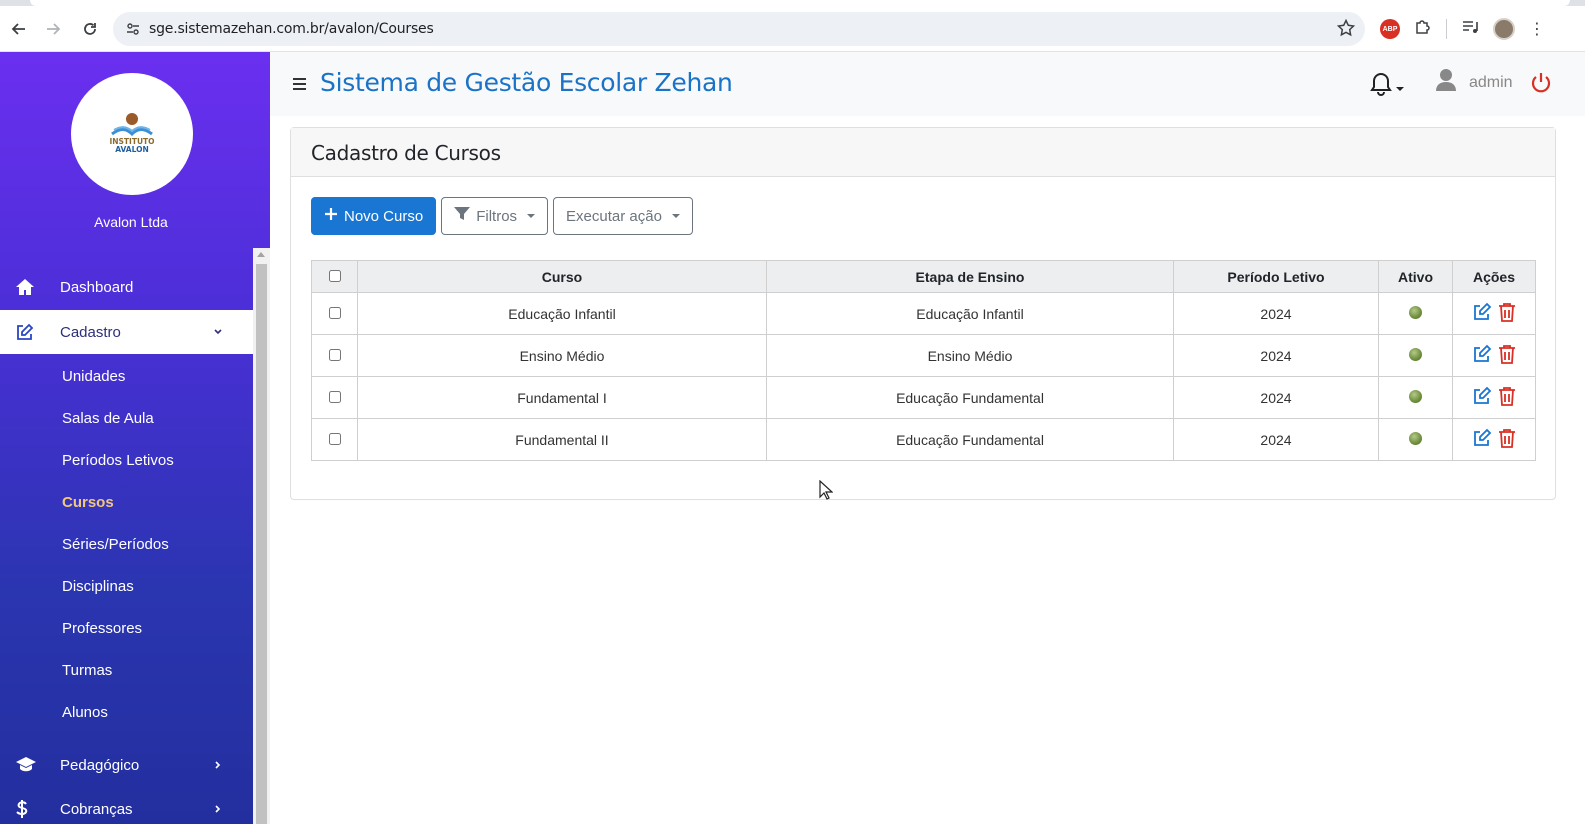 The image size is (1585, 824). I want to click on svg-text: AVALON, so click(132, 149).